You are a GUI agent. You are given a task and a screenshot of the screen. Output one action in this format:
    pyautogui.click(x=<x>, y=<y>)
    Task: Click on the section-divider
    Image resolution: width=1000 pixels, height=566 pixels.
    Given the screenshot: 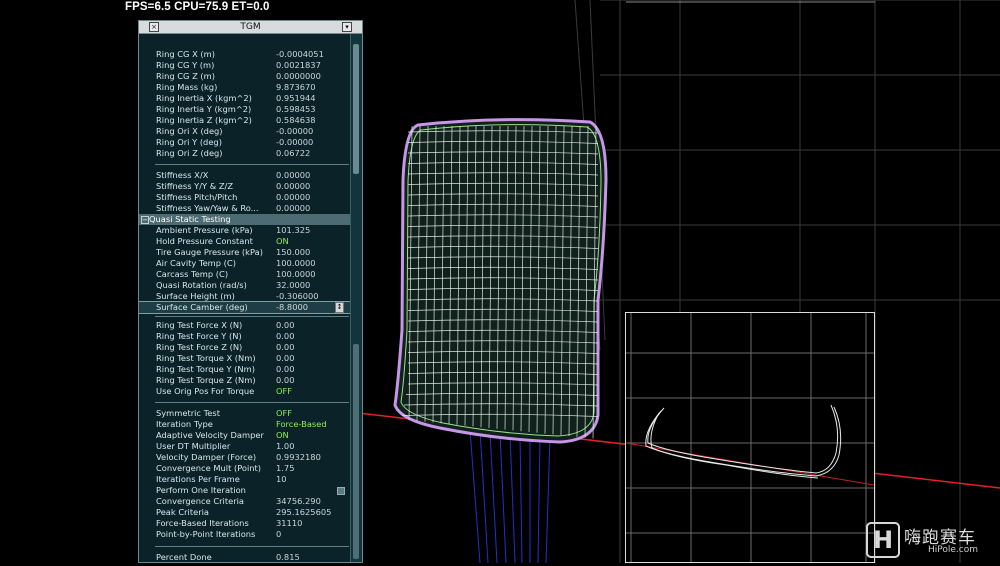 What is the action you would take?
    pyautogui.click(x=252, y=402)
    